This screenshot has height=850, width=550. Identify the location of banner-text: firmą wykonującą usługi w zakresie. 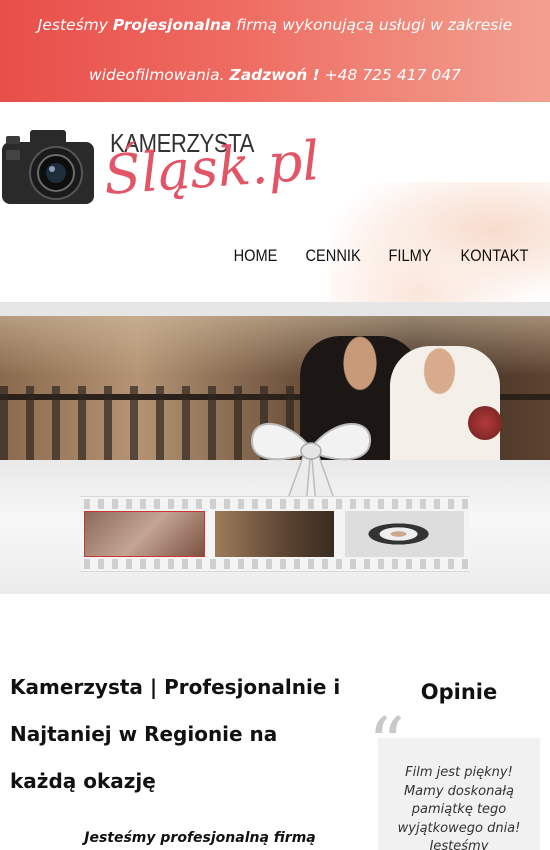
(372, 25).